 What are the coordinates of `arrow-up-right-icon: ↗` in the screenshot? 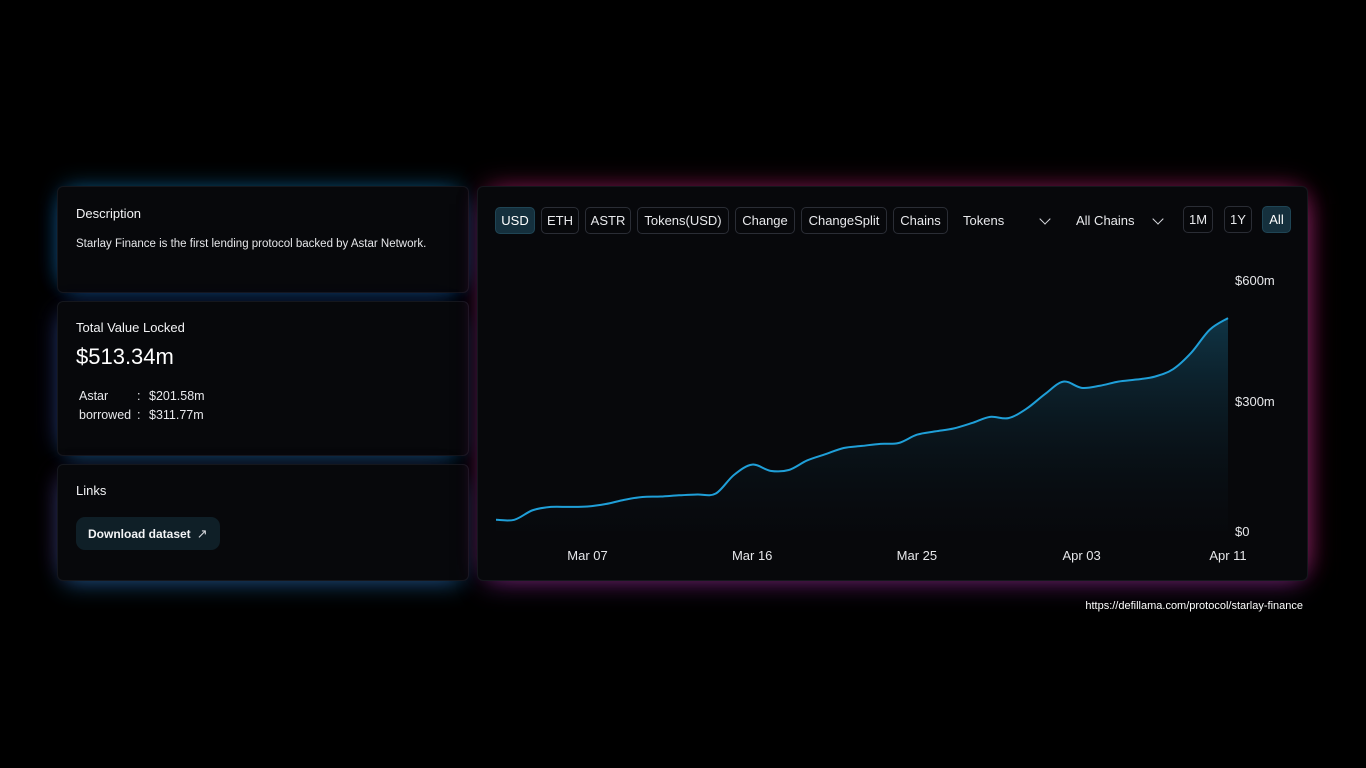 It's located at (202, 533).